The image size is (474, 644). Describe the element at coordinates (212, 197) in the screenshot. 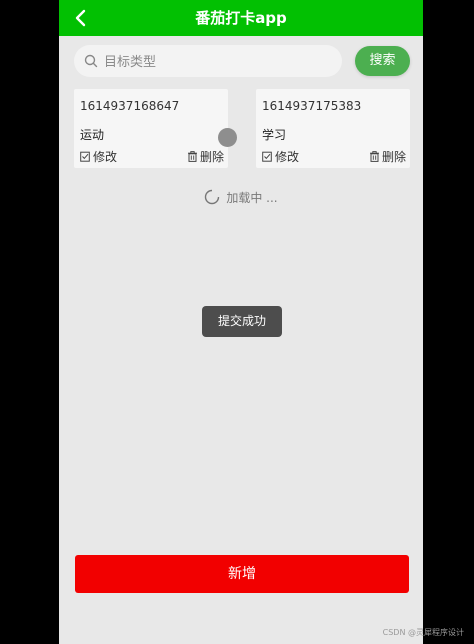

I see `spinner-icon` at that location.